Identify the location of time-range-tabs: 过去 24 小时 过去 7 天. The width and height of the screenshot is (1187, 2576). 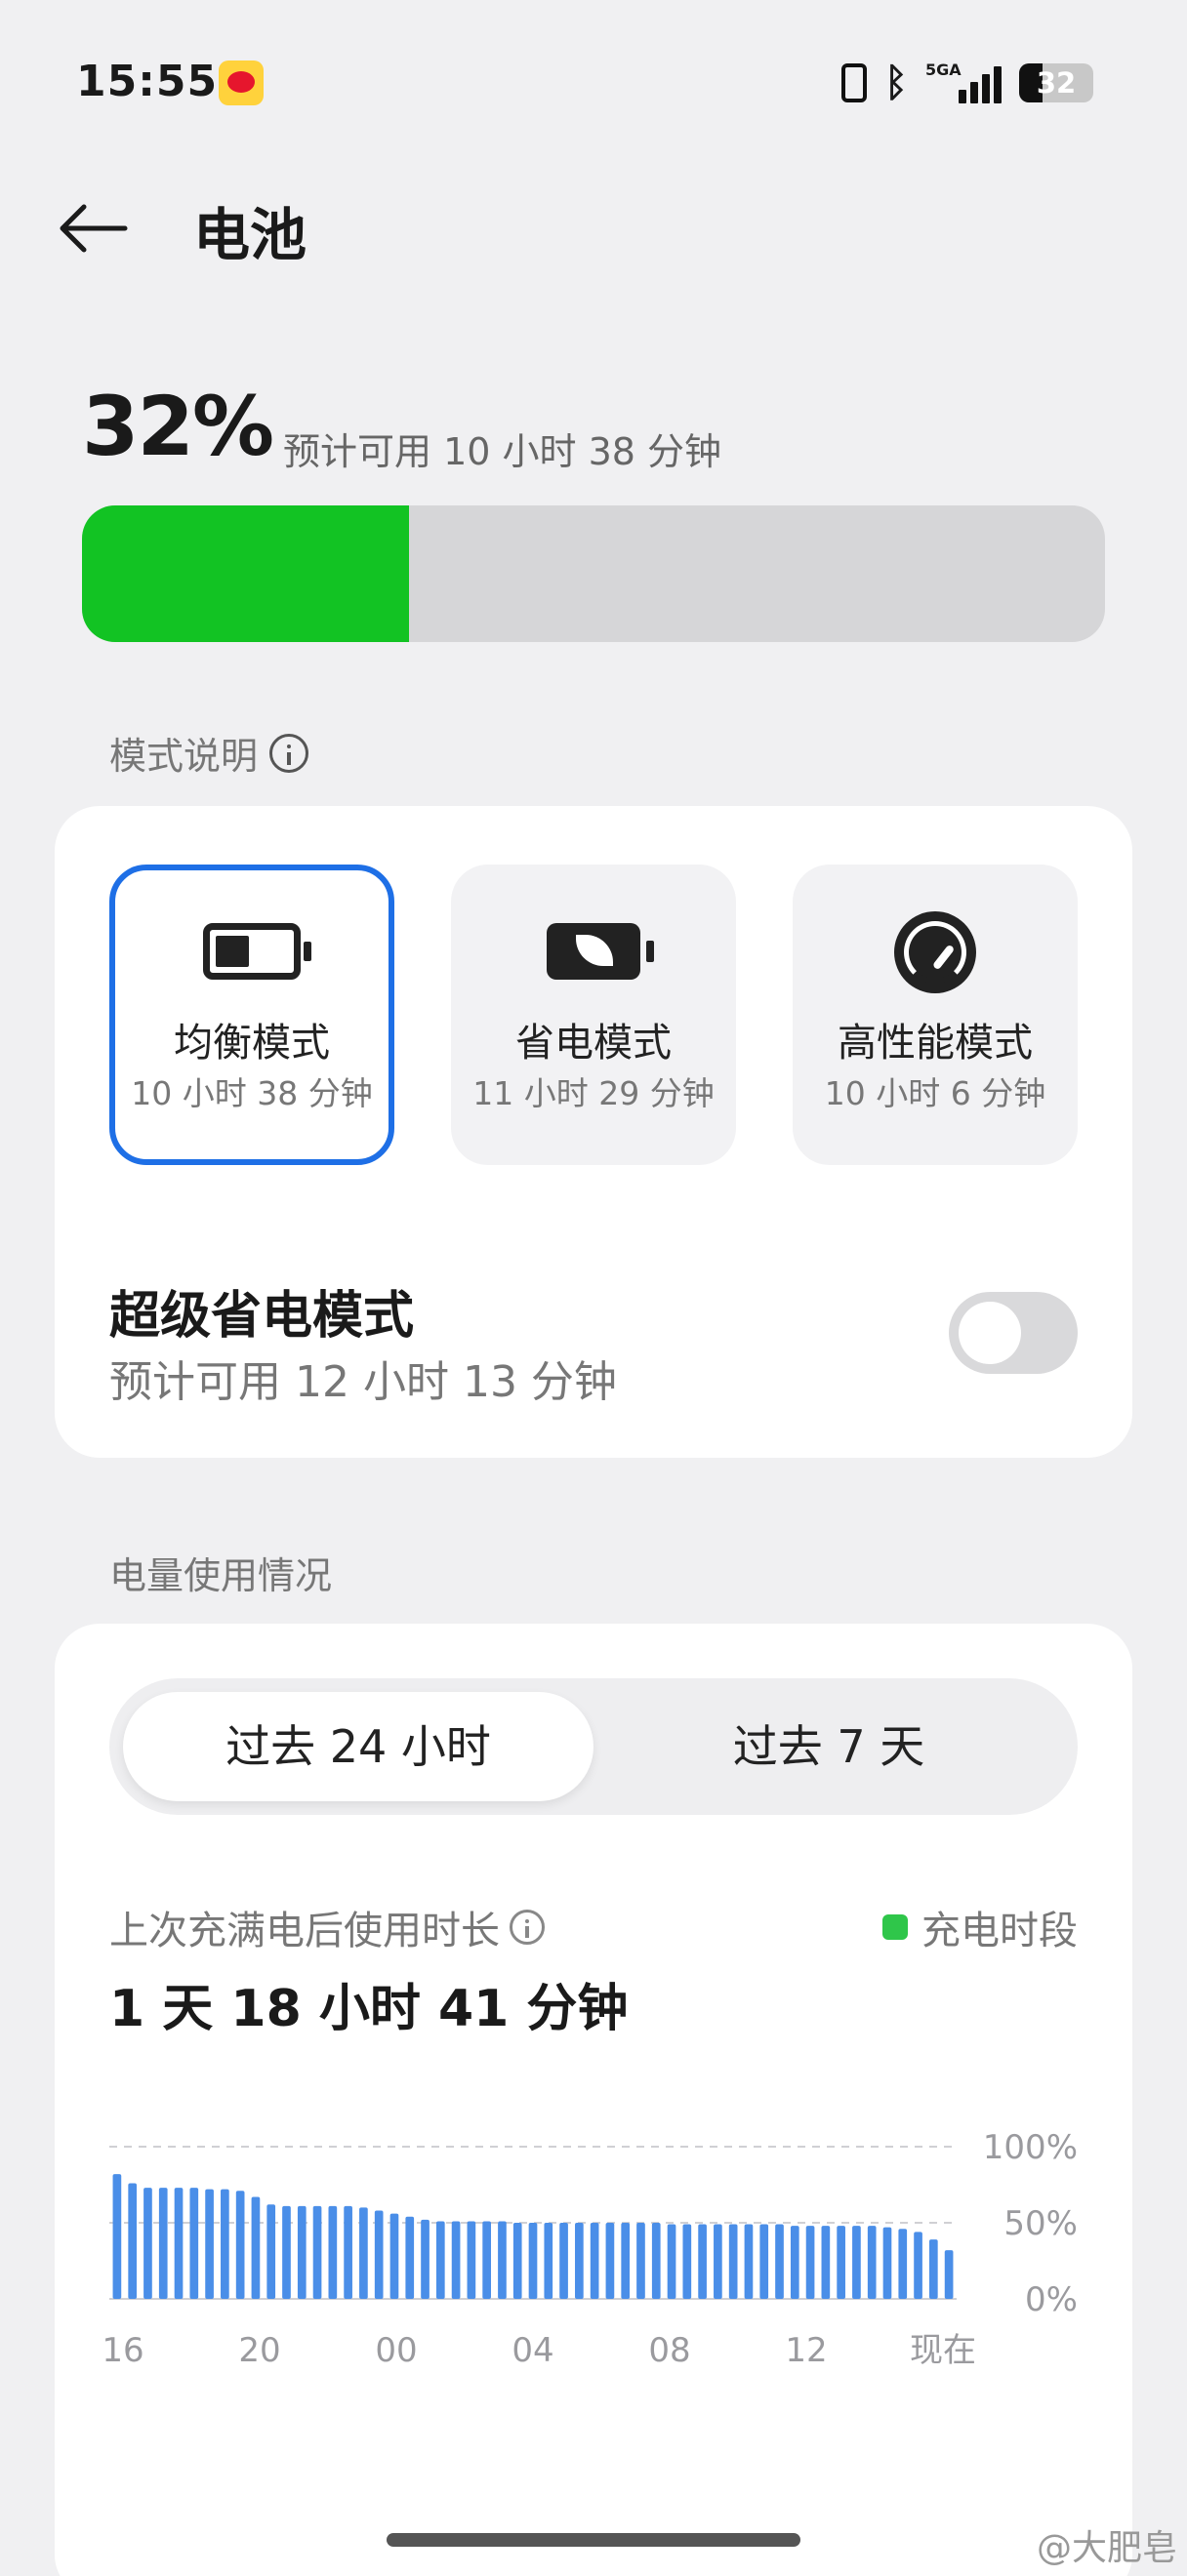
(593, 1746).